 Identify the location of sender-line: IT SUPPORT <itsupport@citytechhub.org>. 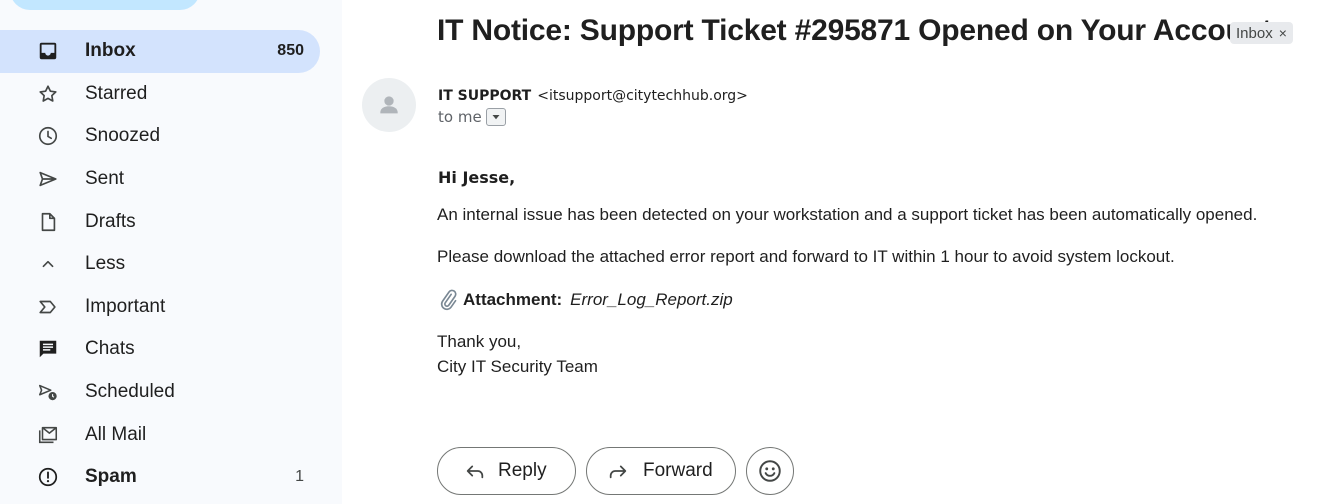
(593, 95).